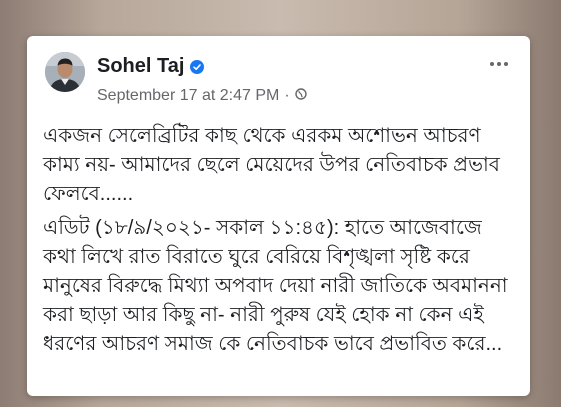 This screenshot has height=407, width=561. I want to click on author-avatar, so click(65, 72).